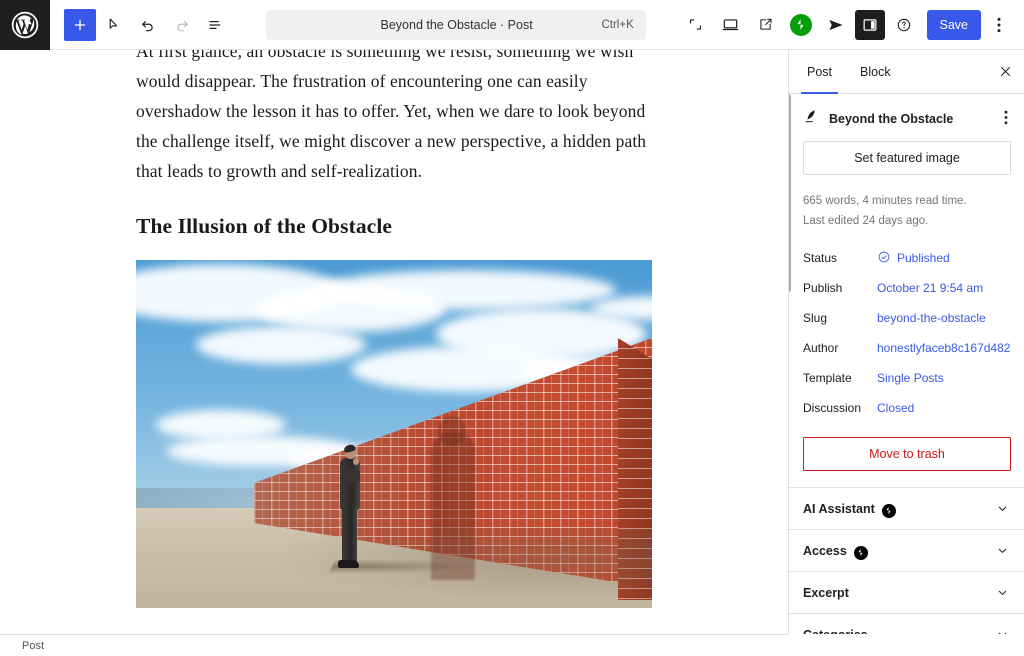 This screenshot has height=656, width=1024. I want to click on last-edited-note: Last edited 24 days ago., so click(866, 221).